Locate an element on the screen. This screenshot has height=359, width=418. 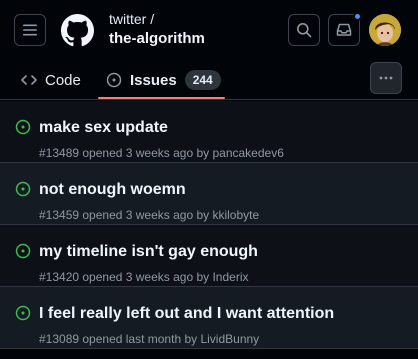
repo-name: the-algorithm is located at coordinates (157, 38).